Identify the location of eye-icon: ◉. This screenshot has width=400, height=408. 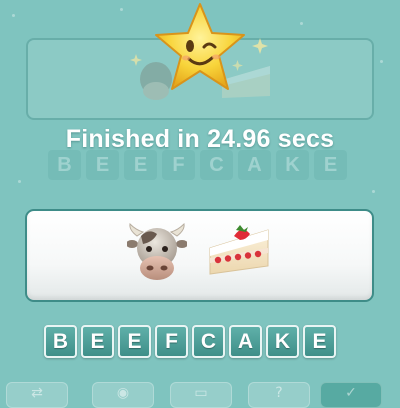
(123, 393).